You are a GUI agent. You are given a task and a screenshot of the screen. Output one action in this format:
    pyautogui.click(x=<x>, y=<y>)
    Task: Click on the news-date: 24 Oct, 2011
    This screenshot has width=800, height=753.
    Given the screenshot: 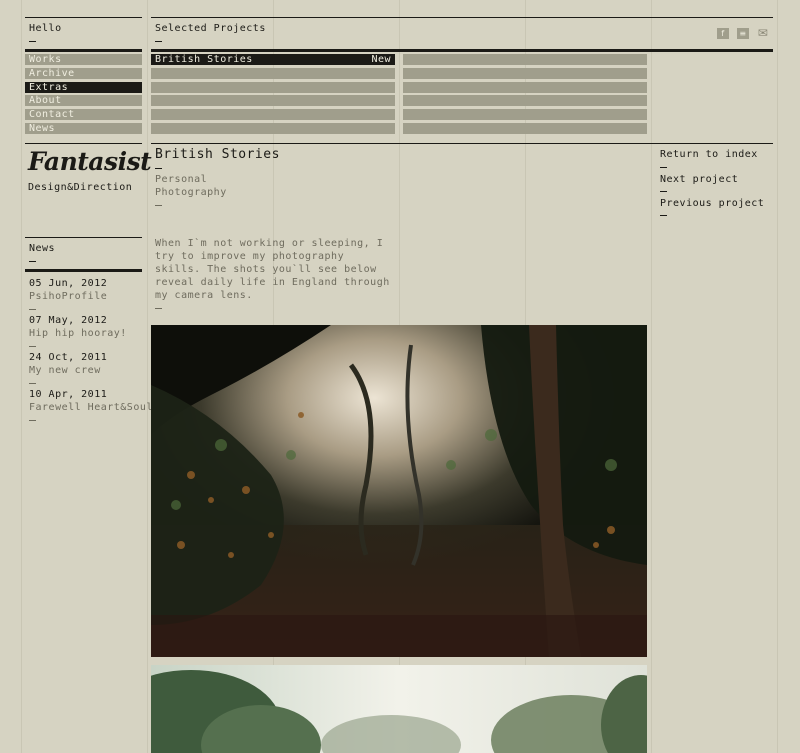 What is the action you would take?
    pyautogui.click(x=68, y=357)
    